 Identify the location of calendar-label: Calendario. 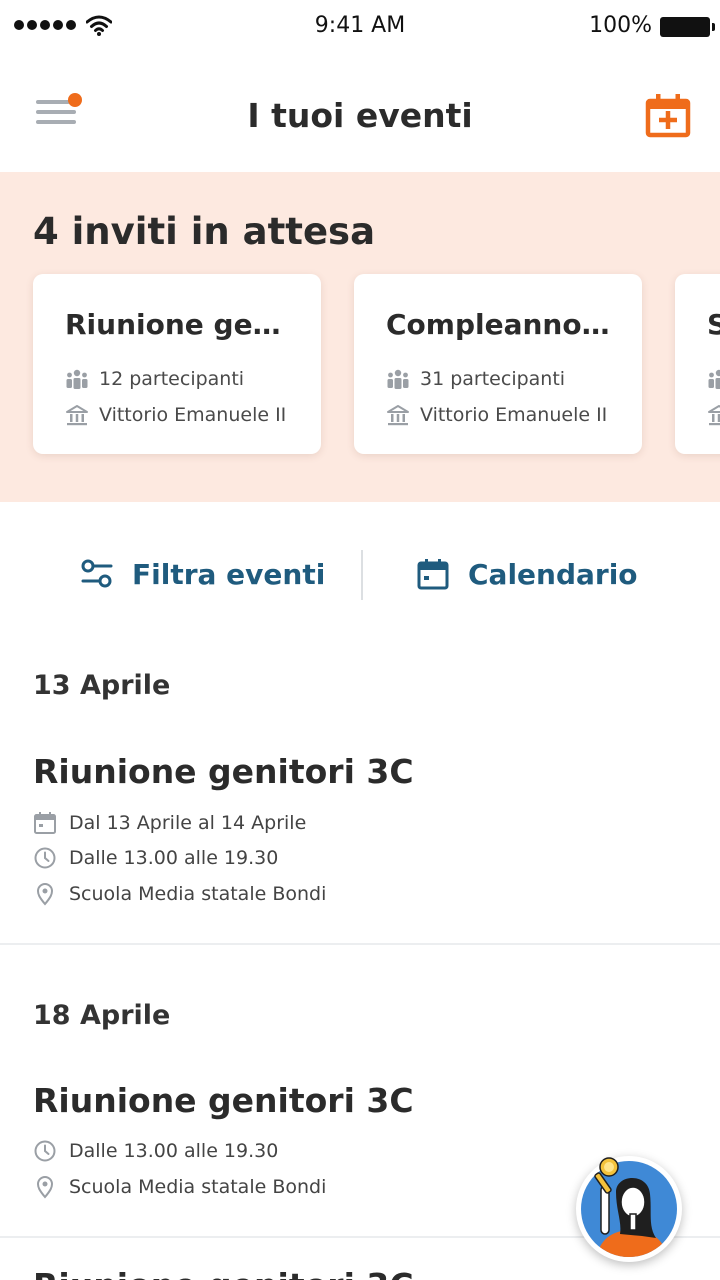
(553, 574).